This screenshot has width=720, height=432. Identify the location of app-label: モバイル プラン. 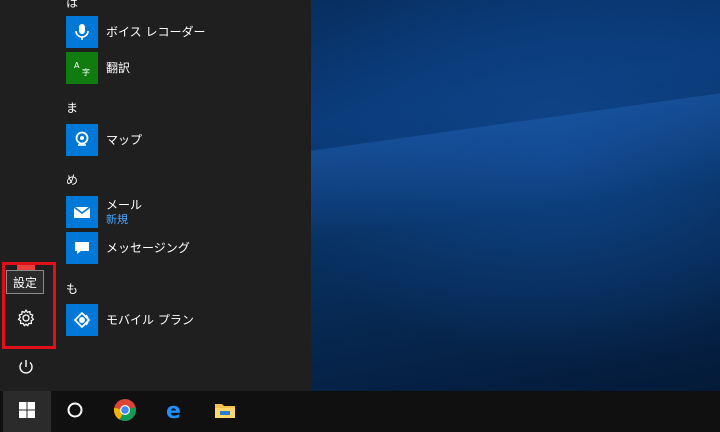
(150, 319).